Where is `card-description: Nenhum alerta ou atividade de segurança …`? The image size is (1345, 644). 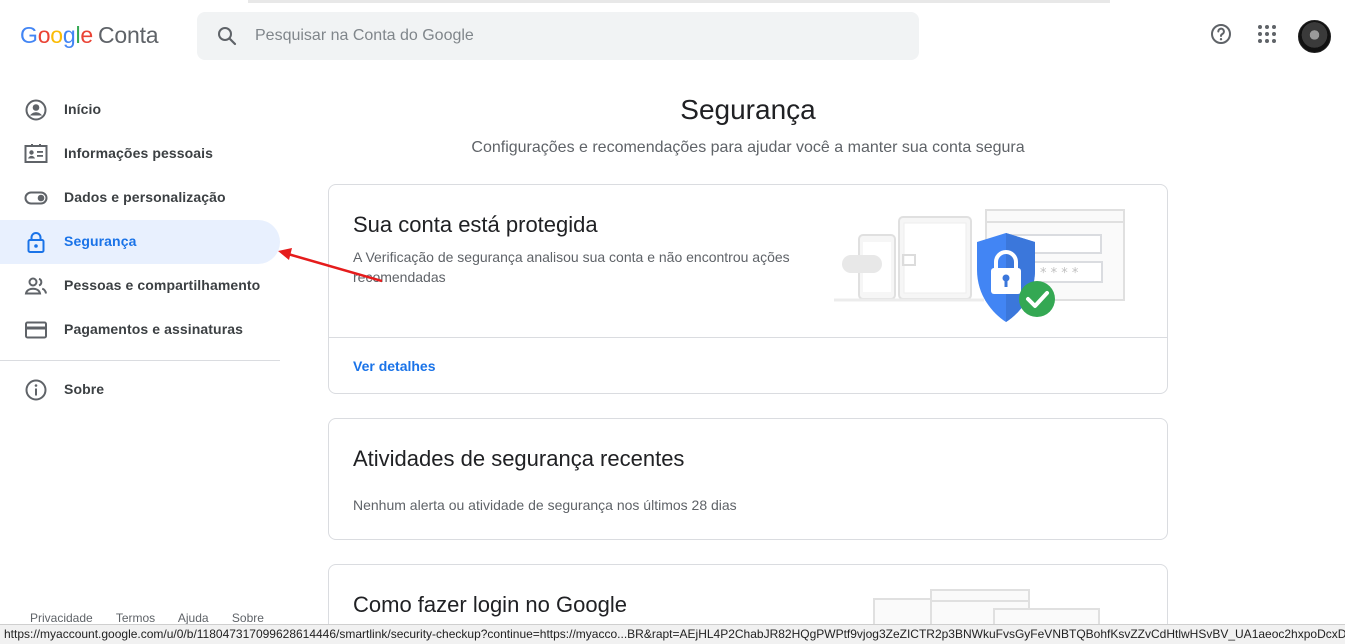 card-description: Nenhum alerta ou atividade de segurança … is located at coordinates (545, 505).